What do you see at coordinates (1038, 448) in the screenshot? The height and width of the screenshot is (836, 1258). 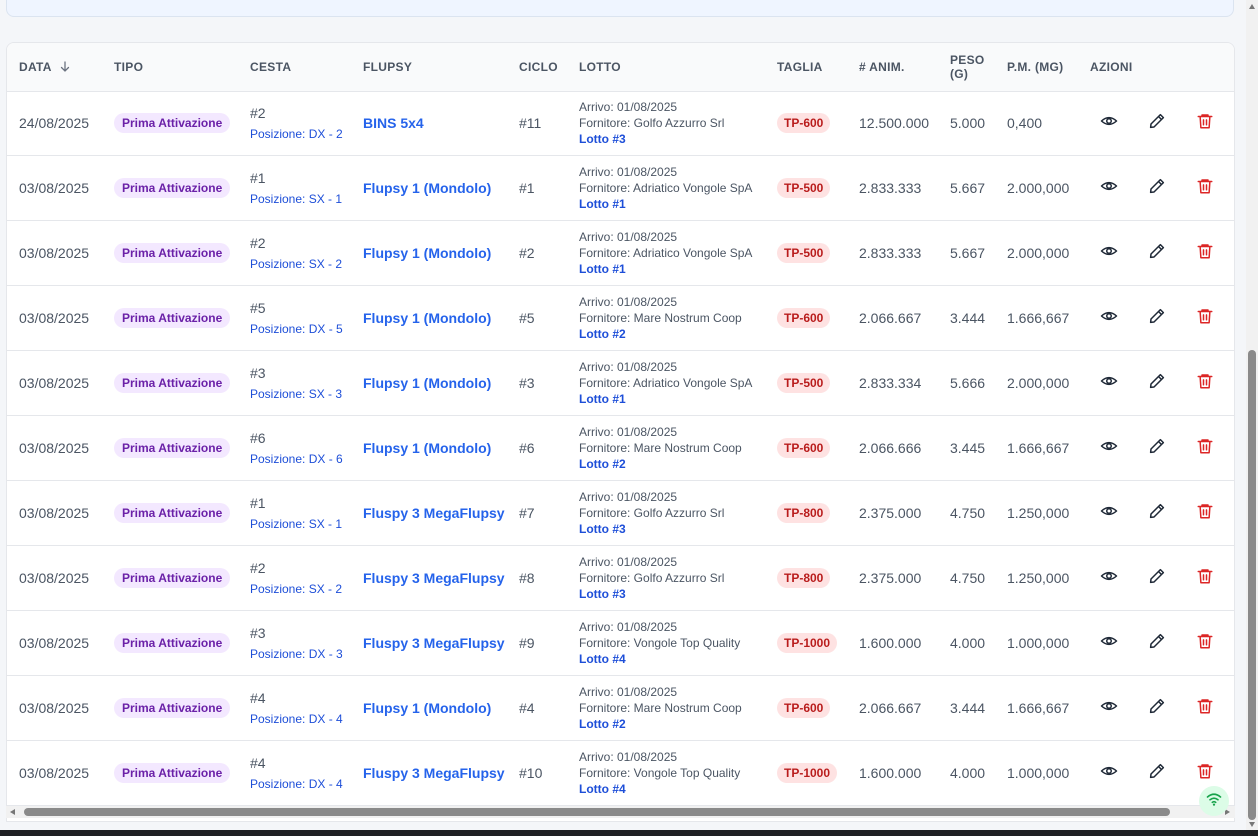 I see `cell-avg-weight: 1.666,667` at bounding box center [1038, 448].